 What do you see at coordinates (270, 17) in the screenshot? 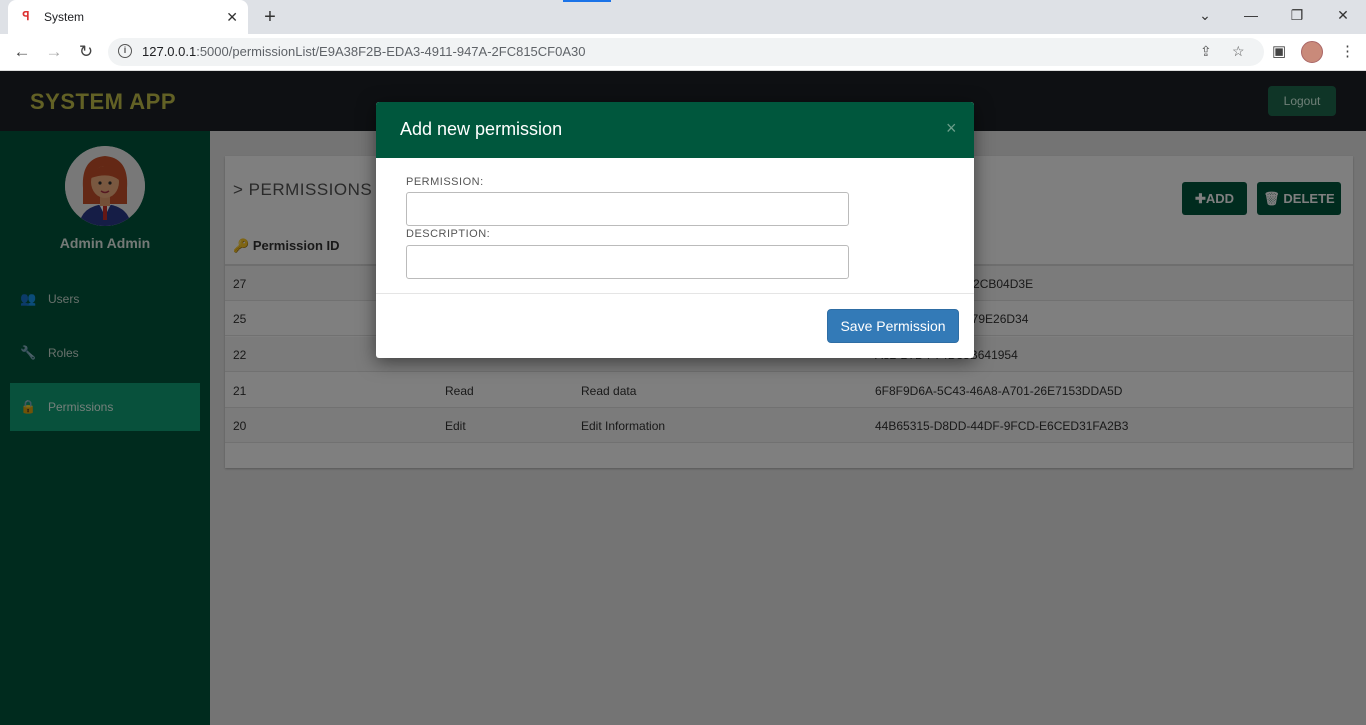
I see `new-tab-button: +` at bounding box center [270, 17].